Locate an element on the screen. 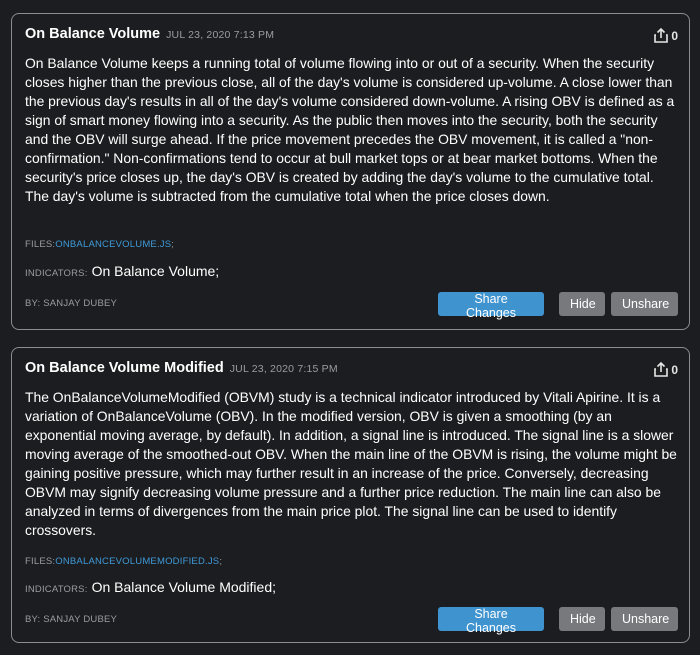  files-row: FILES:ONBALANCEVOLUME.JS; is located at coordinates (99, 244).